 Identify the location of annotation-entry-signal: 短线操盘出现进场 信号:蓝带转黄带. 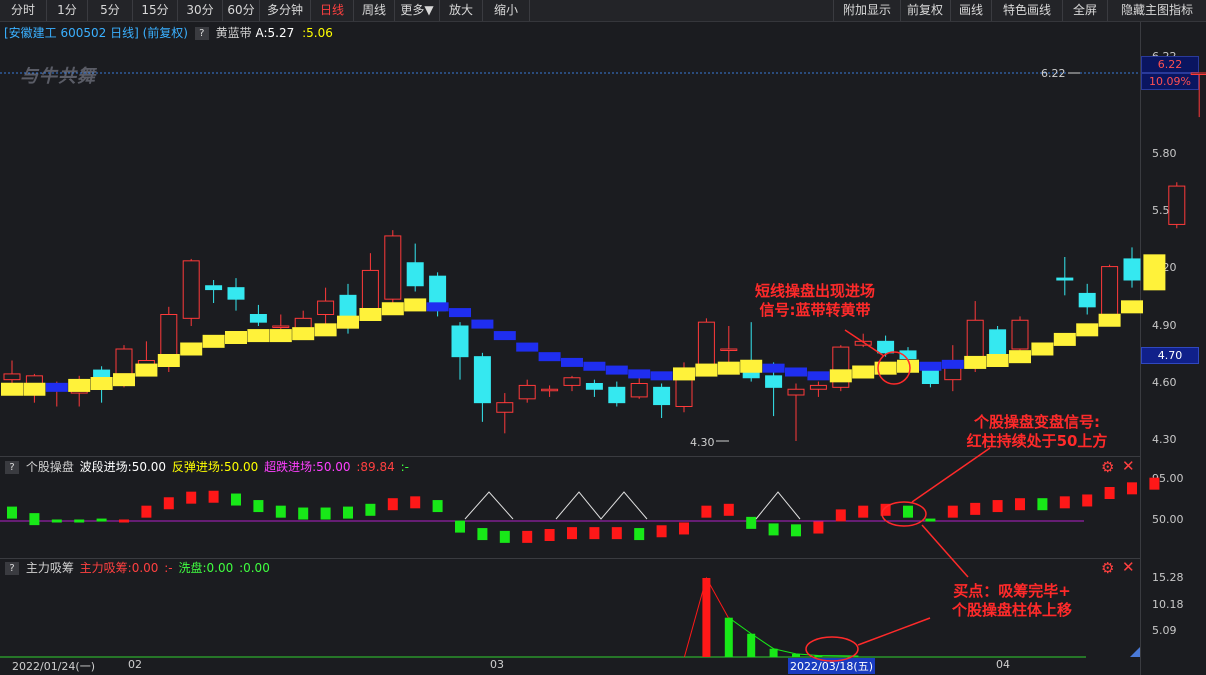
(815, 301).